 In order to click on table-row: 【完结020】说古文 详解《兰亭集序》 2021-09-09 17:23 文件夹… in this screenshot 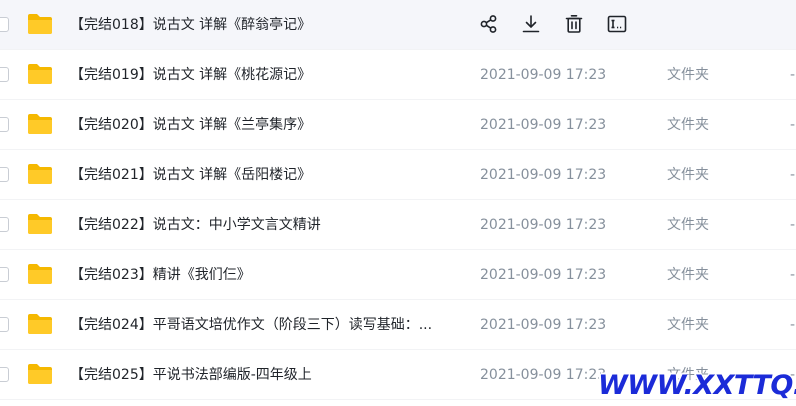, I will do `click(398, 125)`.